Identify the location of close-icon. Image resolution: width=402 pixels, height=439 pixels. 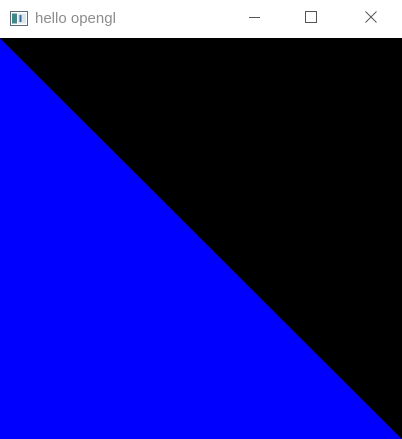
(371, 19).